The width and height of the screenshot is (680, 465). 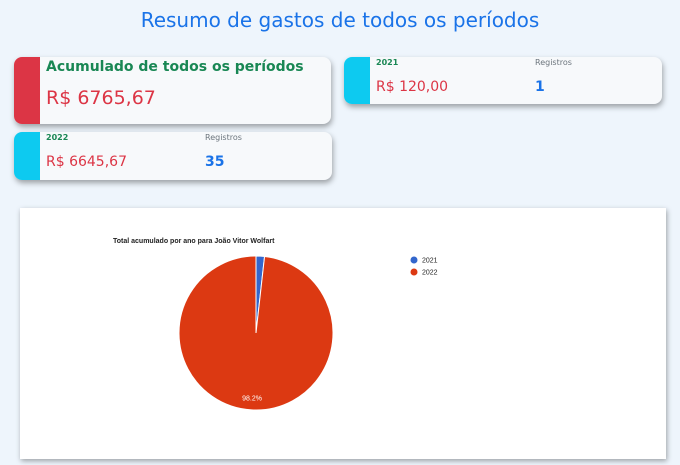 I want to click on legend-marker-2022, so click(x=414, y=272).